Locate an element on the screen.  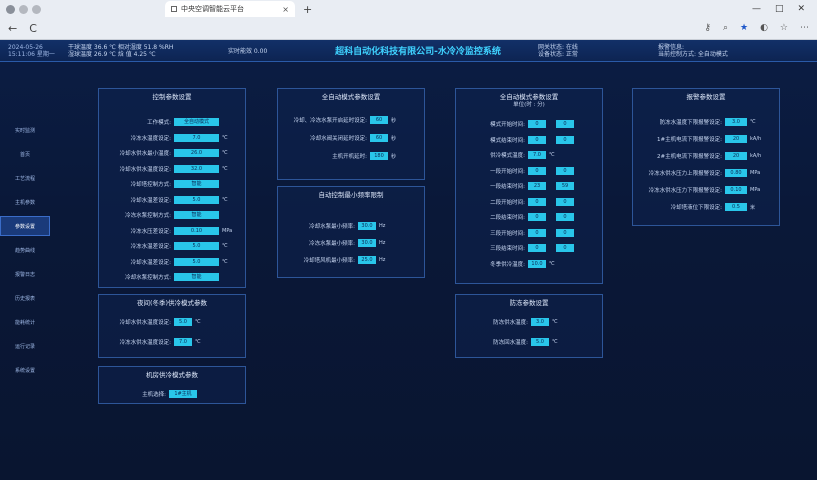
back-button: ← is located at coordinates (12, 28).